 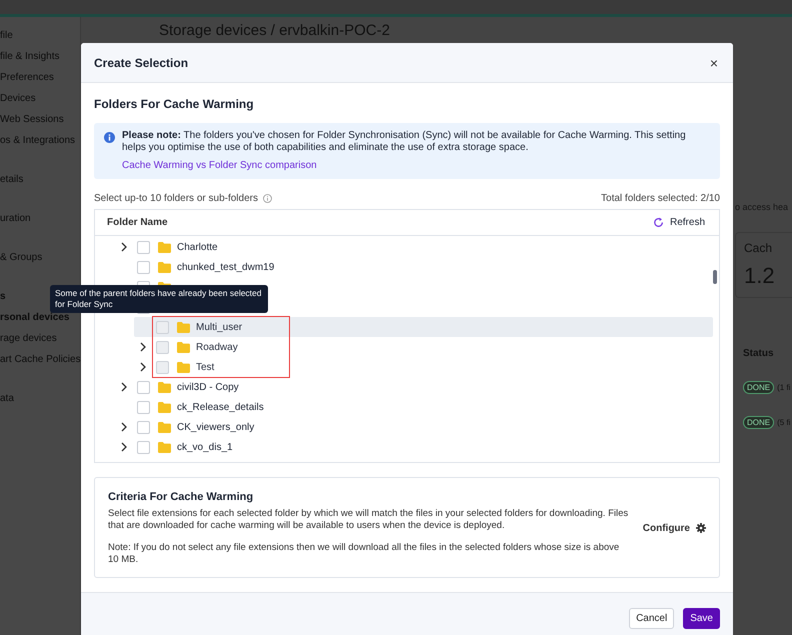 I want to click on folder-name: Multi_user, so click(x=219, y=327).